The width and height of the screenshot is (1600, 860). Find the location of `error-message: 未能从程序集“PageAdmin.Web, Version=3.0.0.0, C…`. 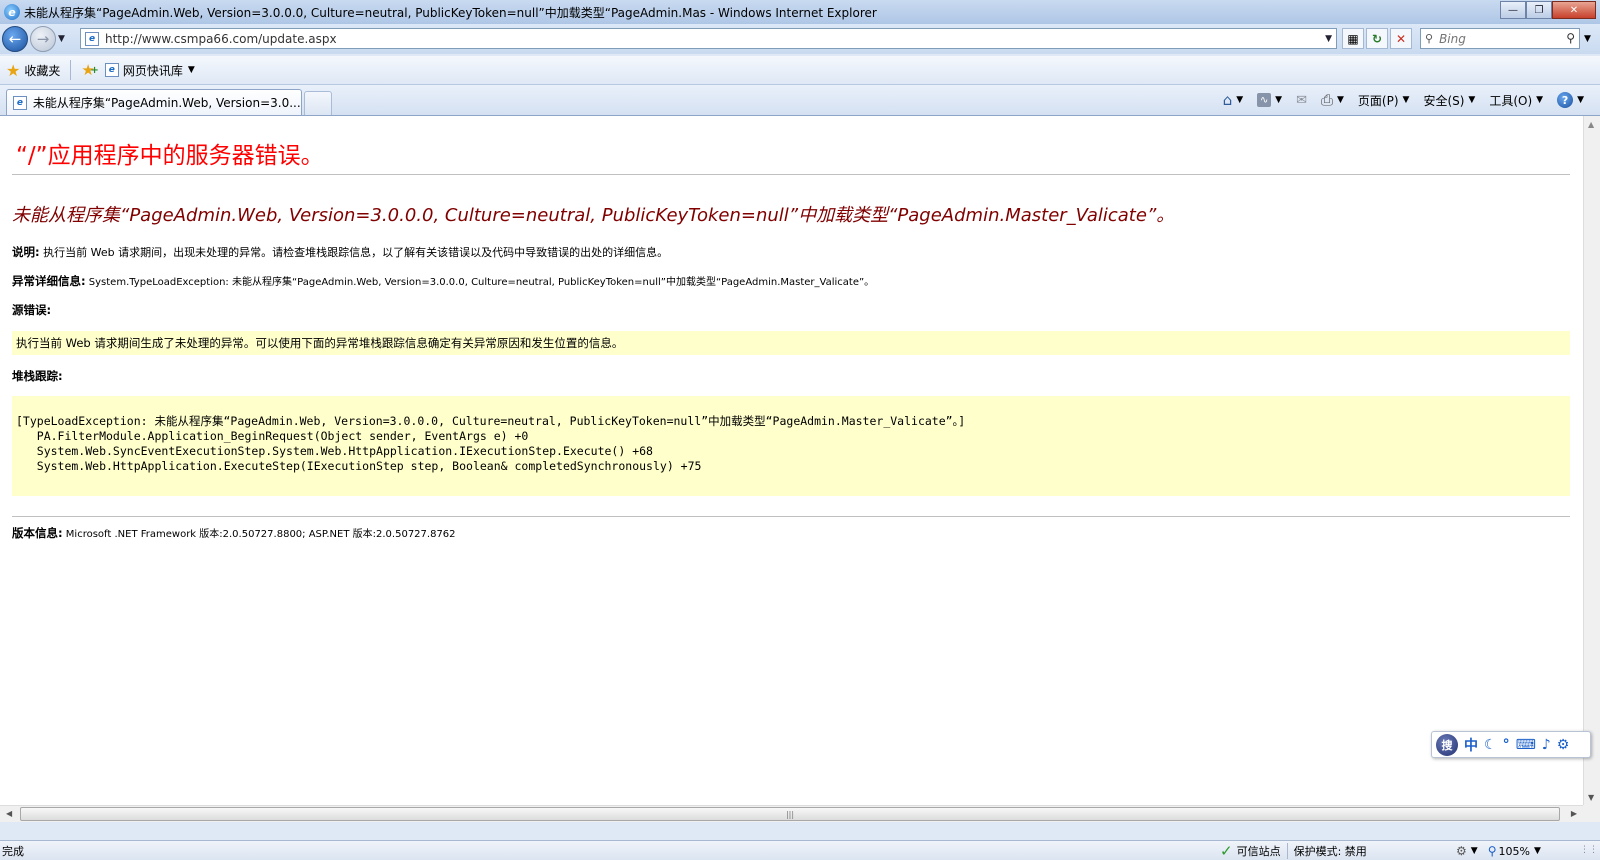

error-message: 未能从程序集“PageAdmin.Web, Version=3.0.0.0, C… is located at coordinates (593, 215).